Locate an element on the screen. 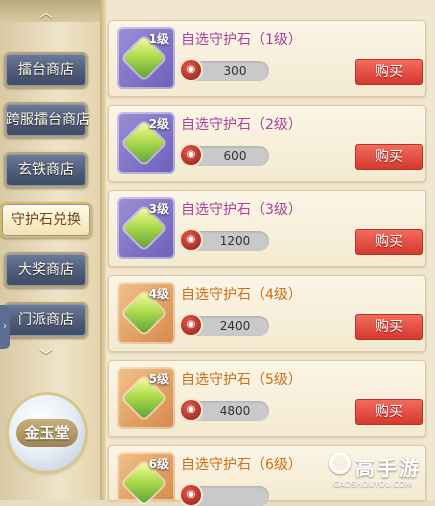  site-watermark: 高手游 GAOSHOUYOU.COM is located at coordinates (379, 472).